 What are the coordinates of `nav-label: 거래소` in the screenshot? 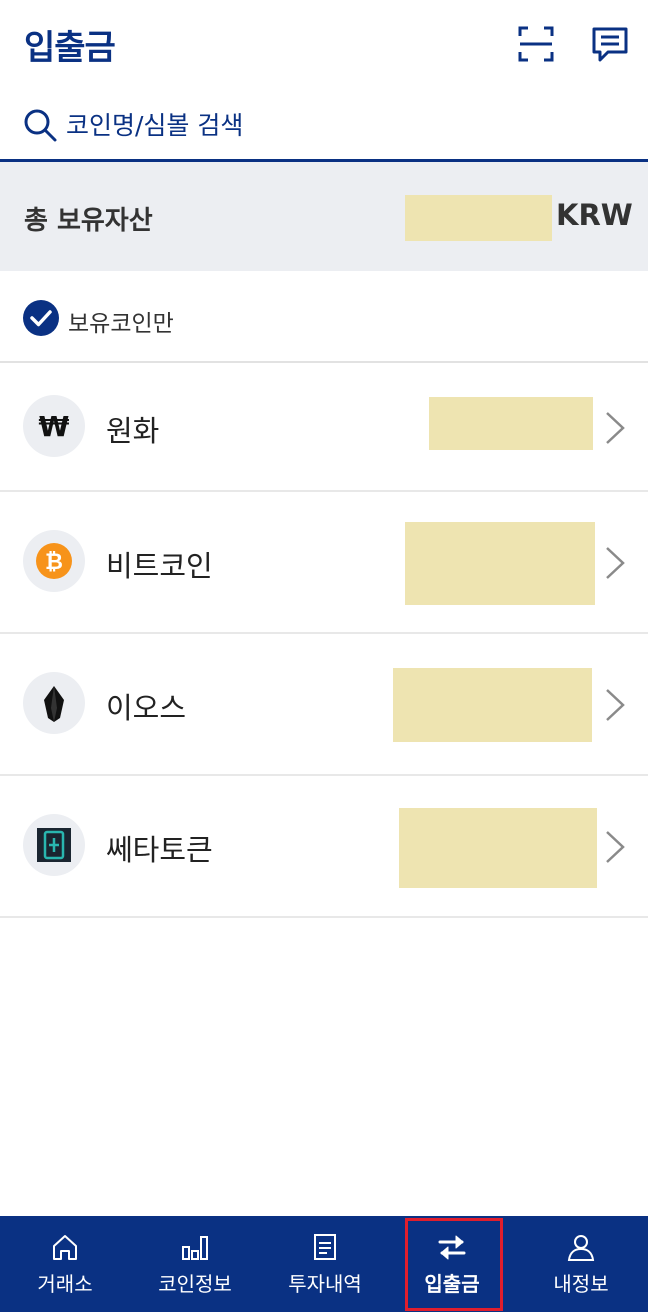 It's located at (65, 1284).